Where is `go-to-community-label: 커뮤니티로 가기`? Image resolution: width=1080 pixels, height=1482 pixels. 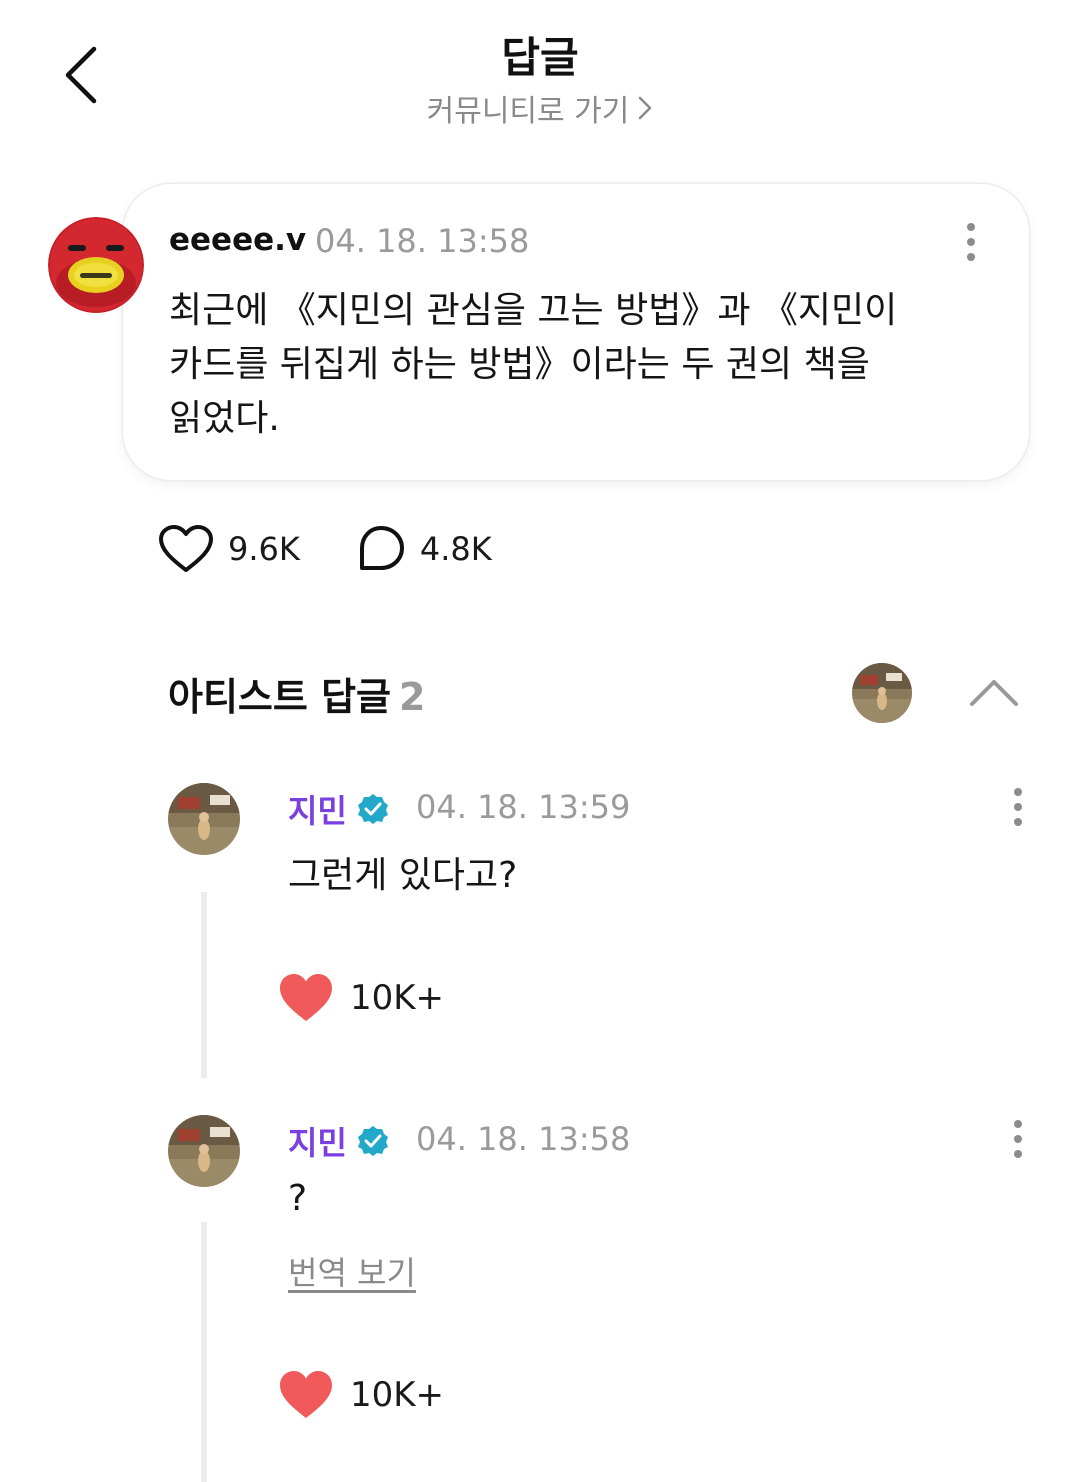
go-to-community-label: 커뮤니티로 가기 is located at coordinates (528, 111).